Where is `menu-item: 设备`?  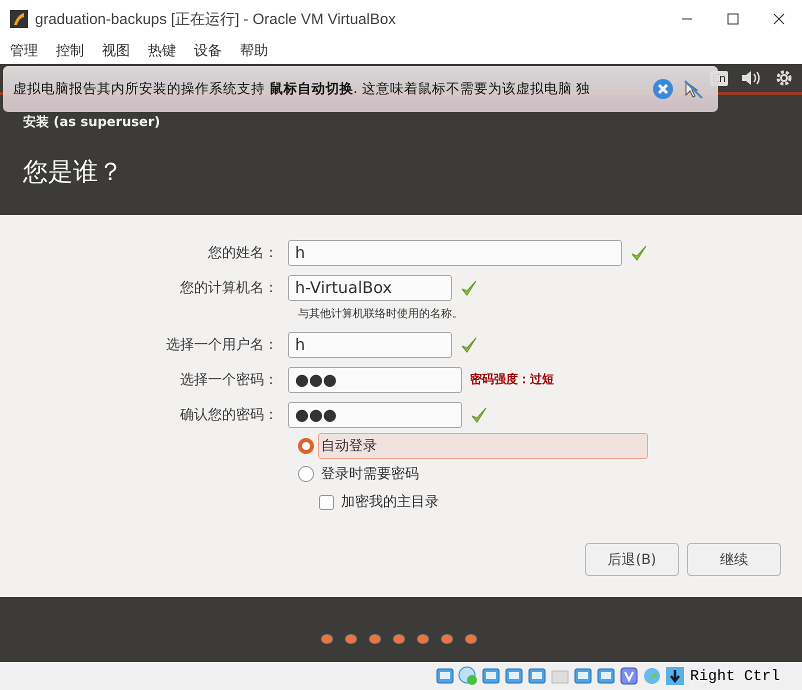 menu-item: 设备 is located at coordinates (208, 51).